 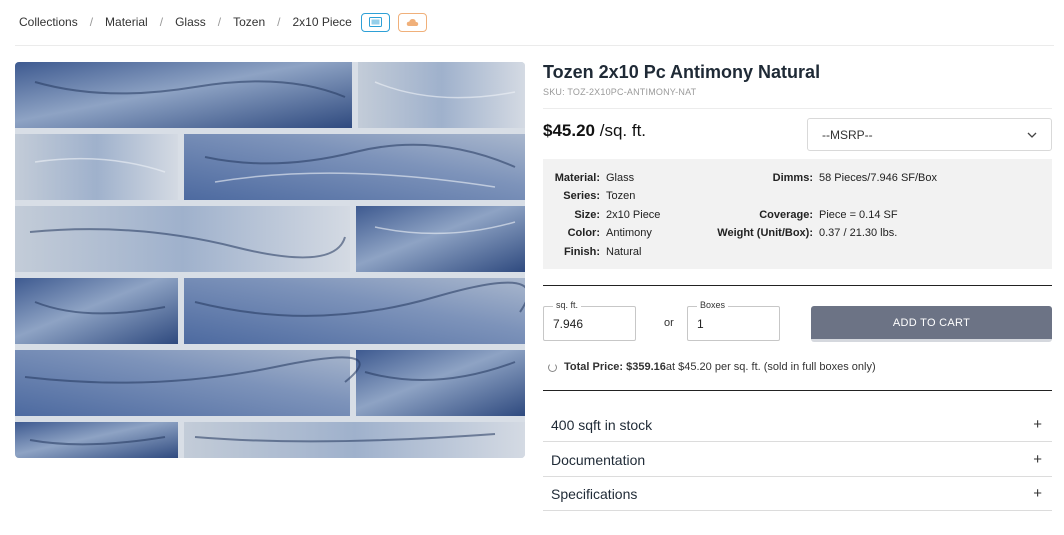 I want to click on or-label: or, so click(x=669, y=323).